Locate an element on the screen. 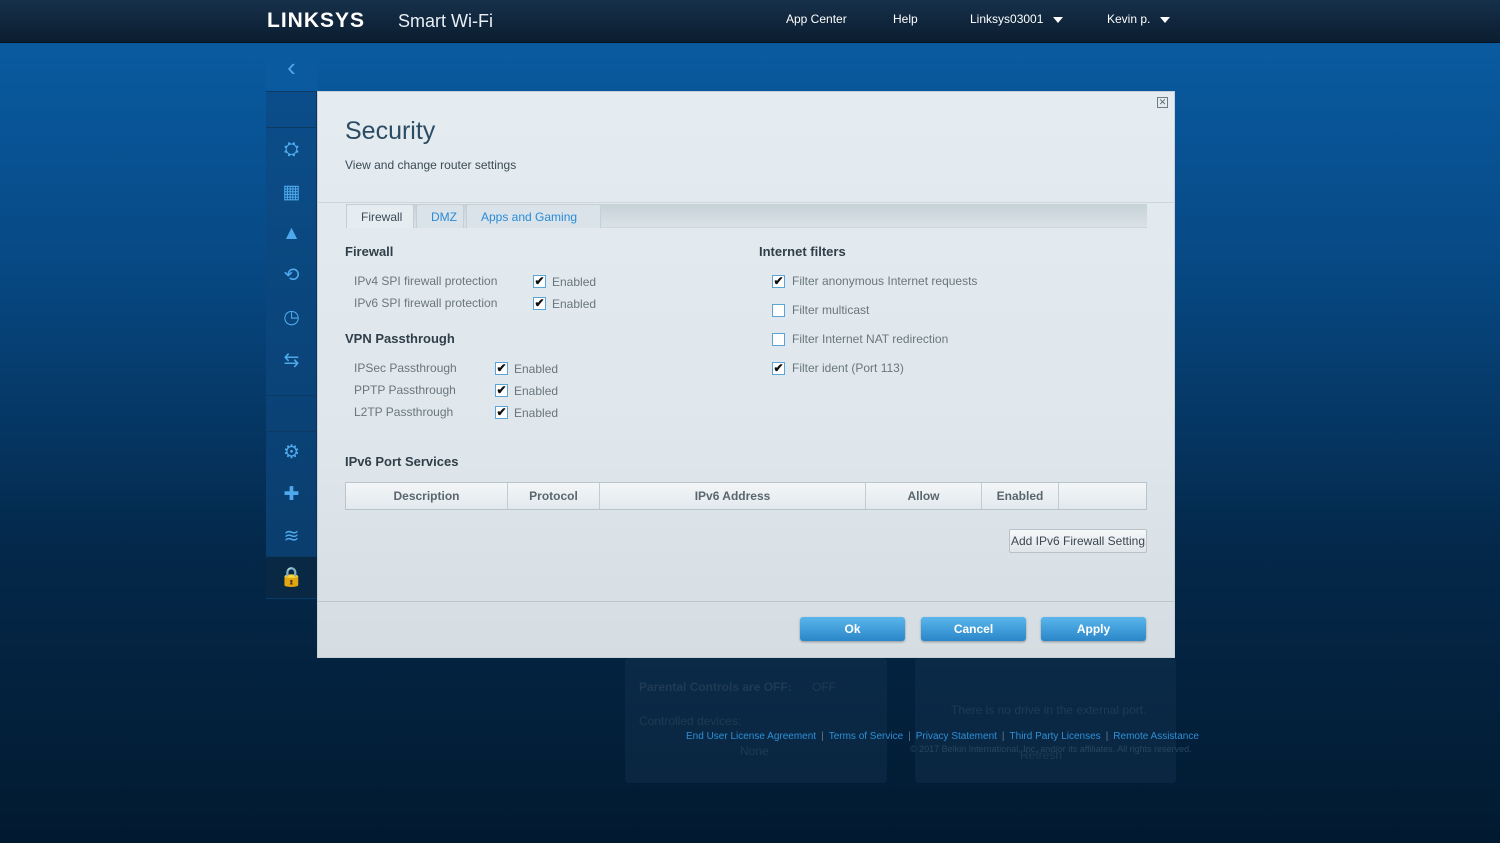  parental-status: Parental Controls are OFF: is located at coordinates (715, 687).